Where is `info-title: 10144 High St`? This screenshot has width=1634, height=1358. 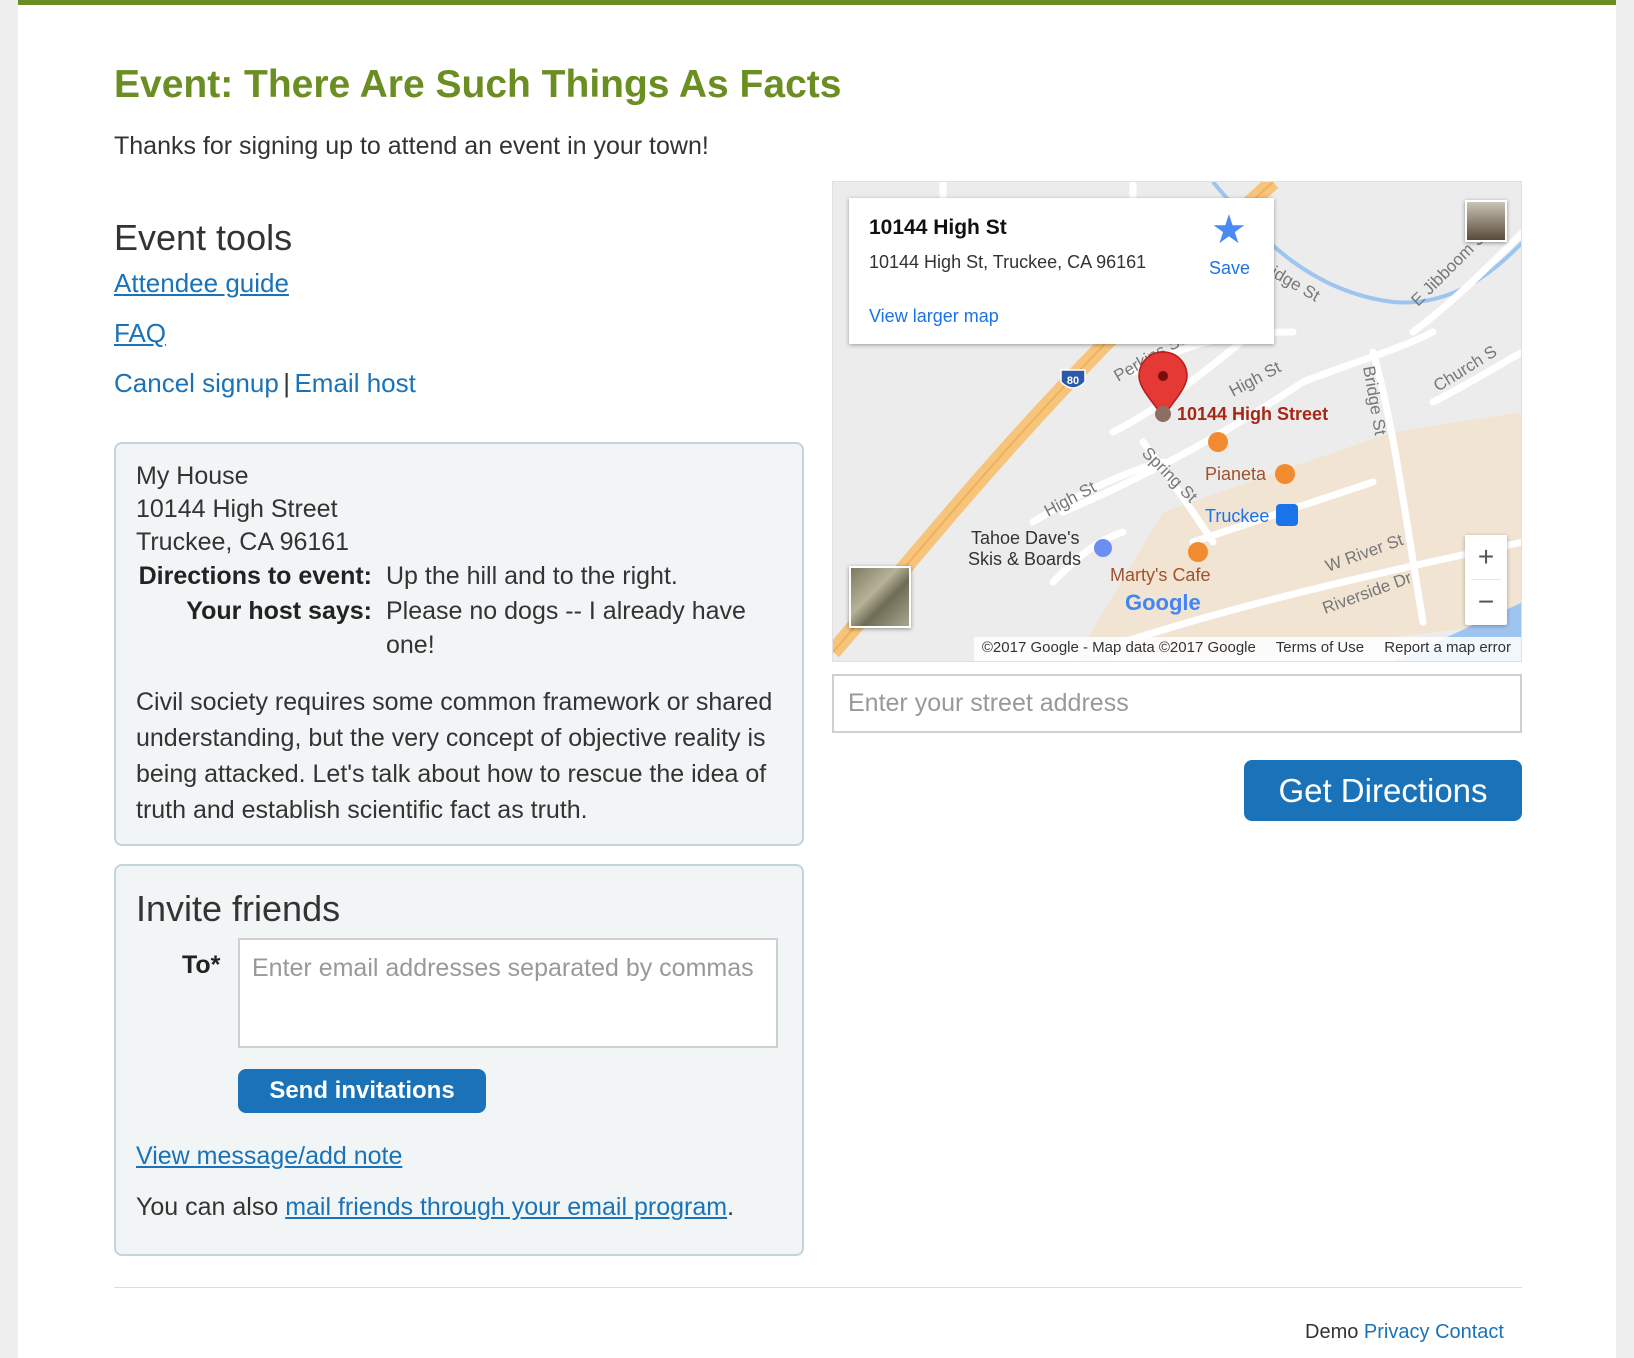
info-title: 10144 High St is located at coordinates (938, 227).